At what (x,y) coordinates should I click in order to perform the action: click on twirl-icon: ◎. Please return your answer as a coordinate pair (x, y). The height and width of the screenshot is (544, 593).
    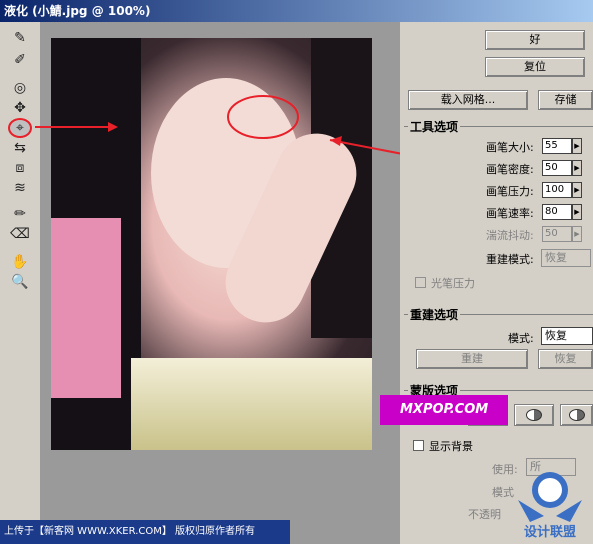
    Looking at the image, I should click on (20, 88).